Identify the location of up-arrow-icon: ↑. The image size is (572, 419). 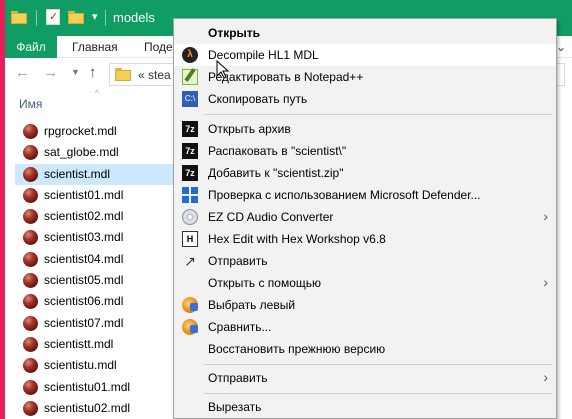
(93, 73).